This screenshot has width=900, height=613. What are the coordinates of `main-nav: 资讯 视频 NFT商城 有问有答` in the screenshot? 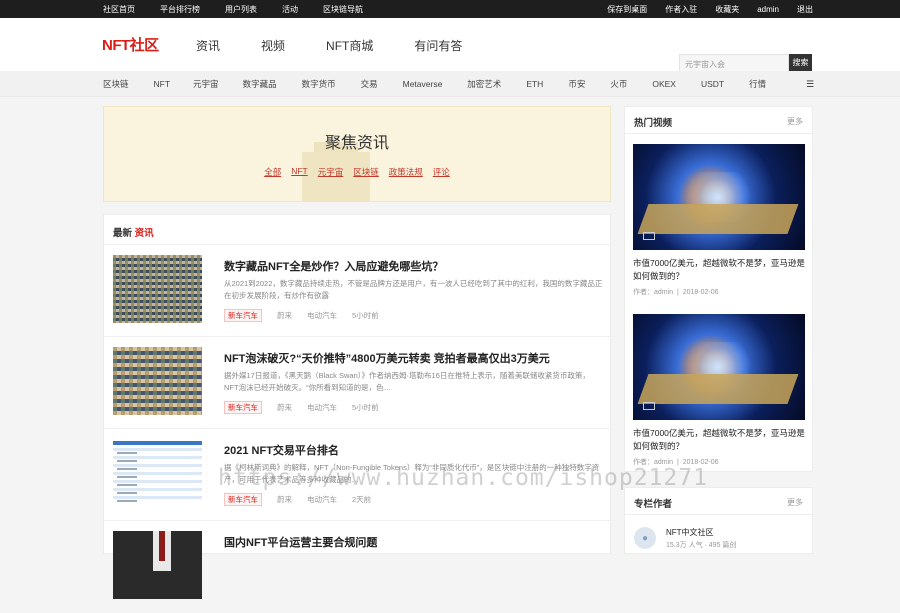 It's located at (349, 45).